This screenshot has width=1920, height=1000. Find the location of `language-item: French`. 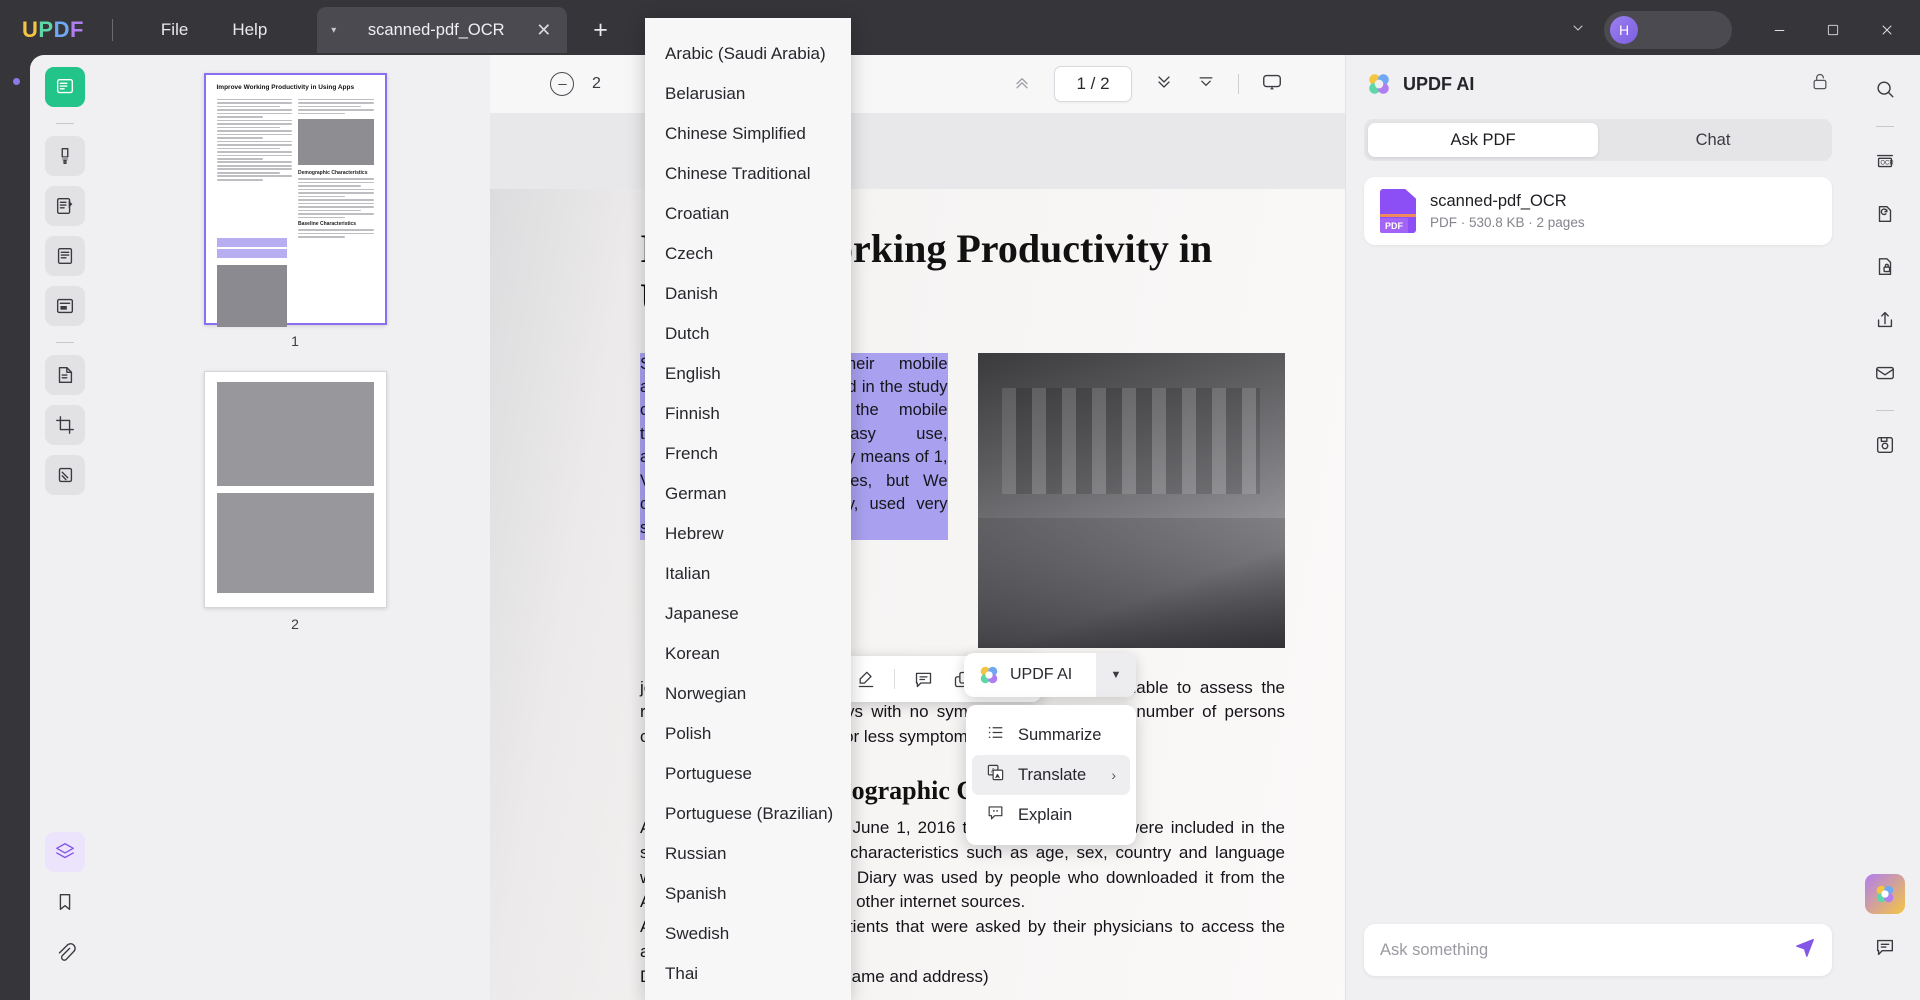

language-item: French is located at coordinates (748, 454).